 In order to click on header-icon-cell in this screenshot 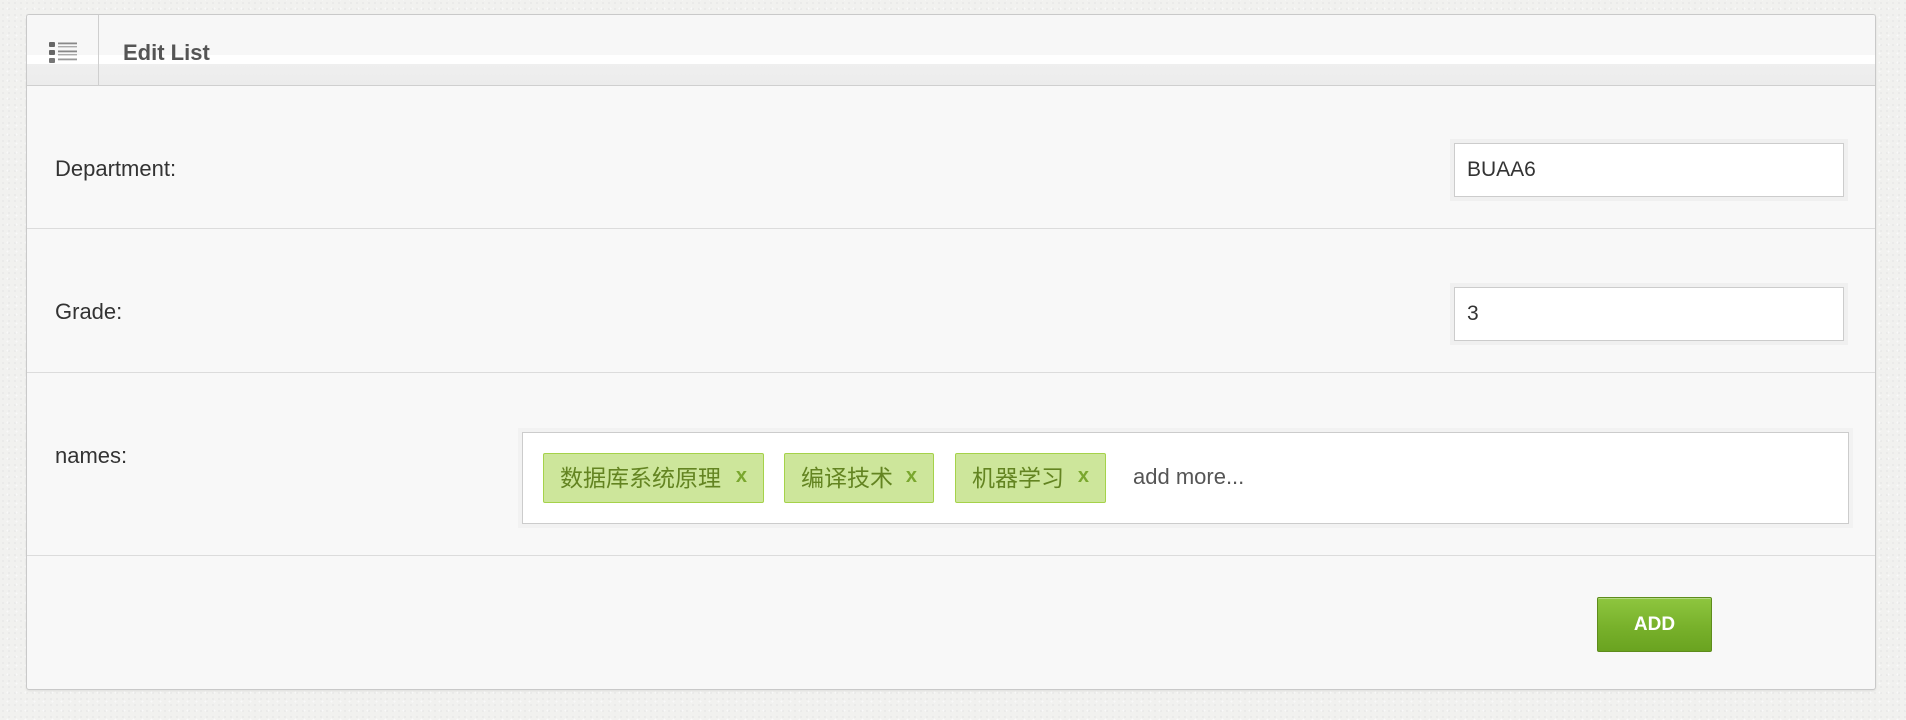, I will do `click(63, 50)`.